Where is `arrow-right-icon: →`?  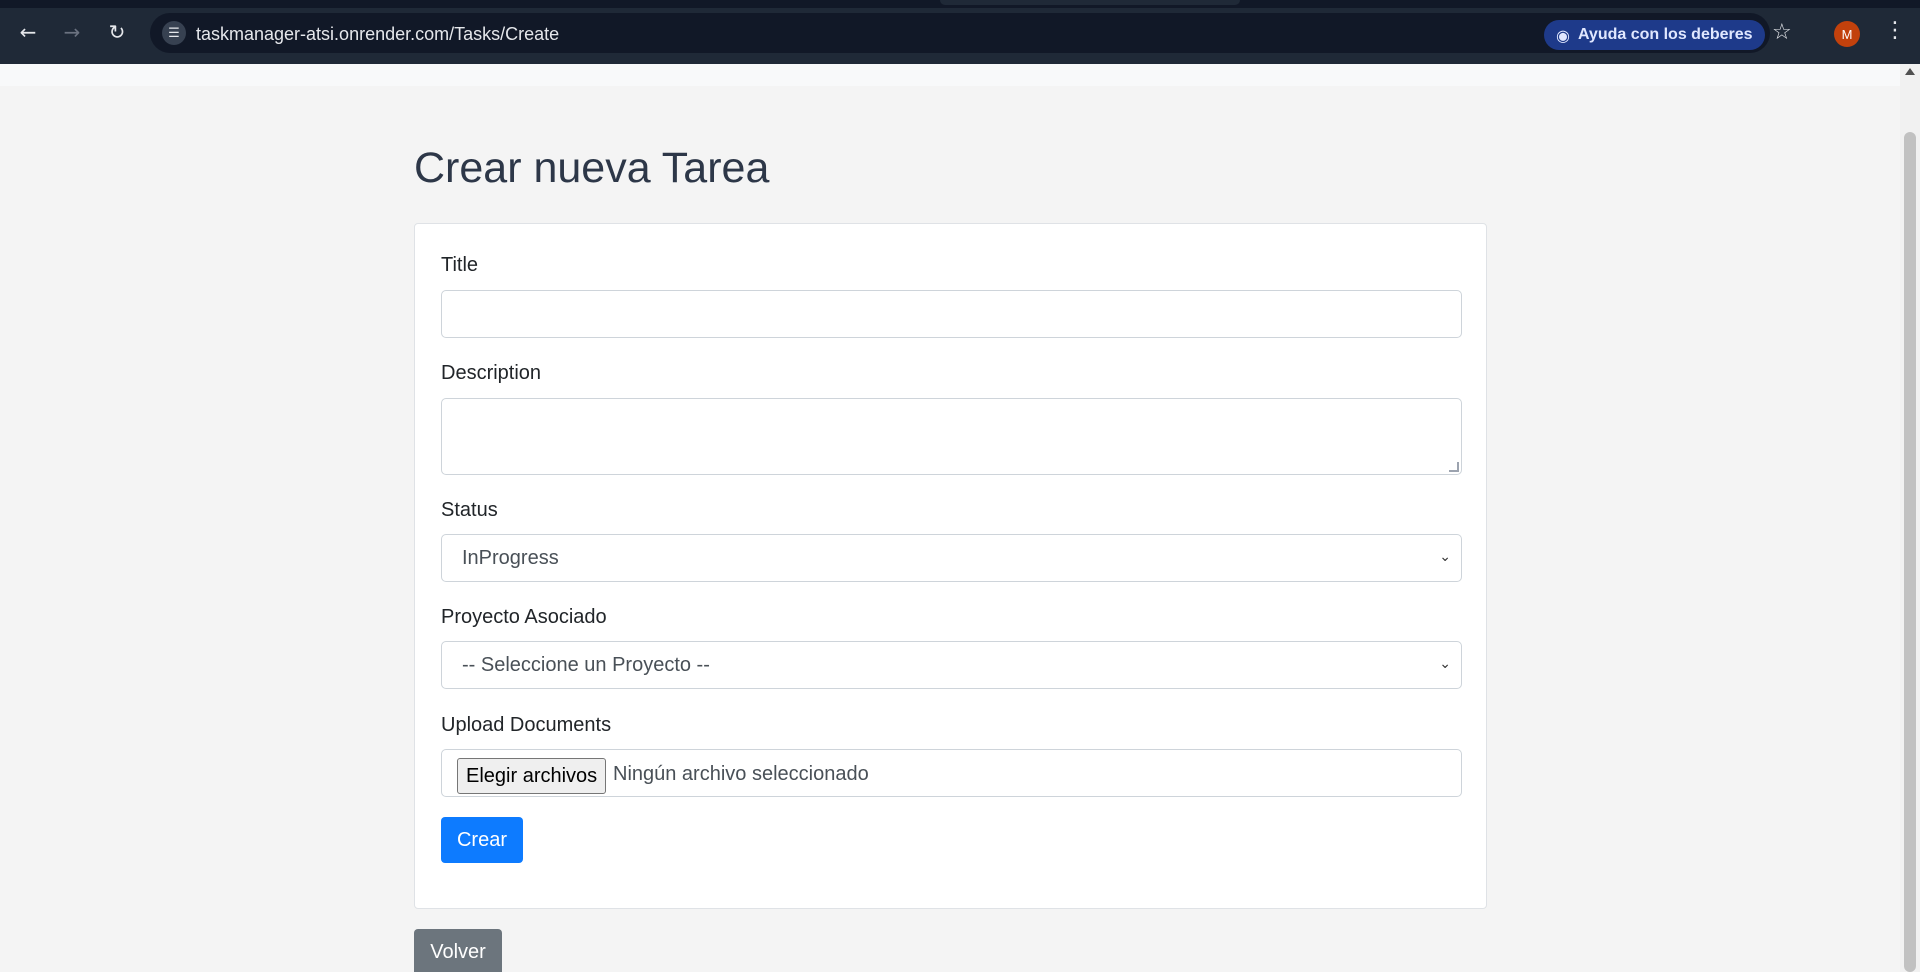 arrow-right-icon: → is located at coordinates (72, 32).